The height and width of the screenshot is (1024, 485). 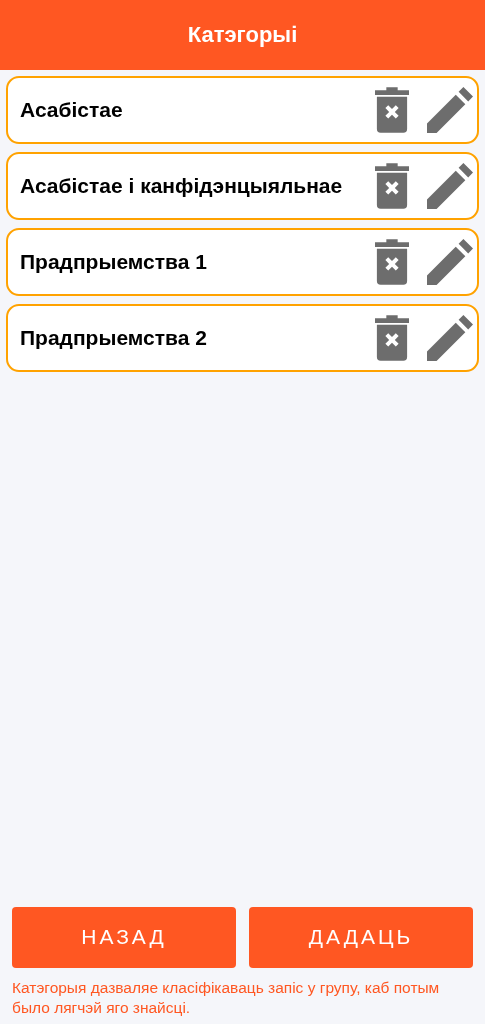 I want to click on category-name: Асабістае і канфідэнцыяльнае, so click(x=182, y=186).